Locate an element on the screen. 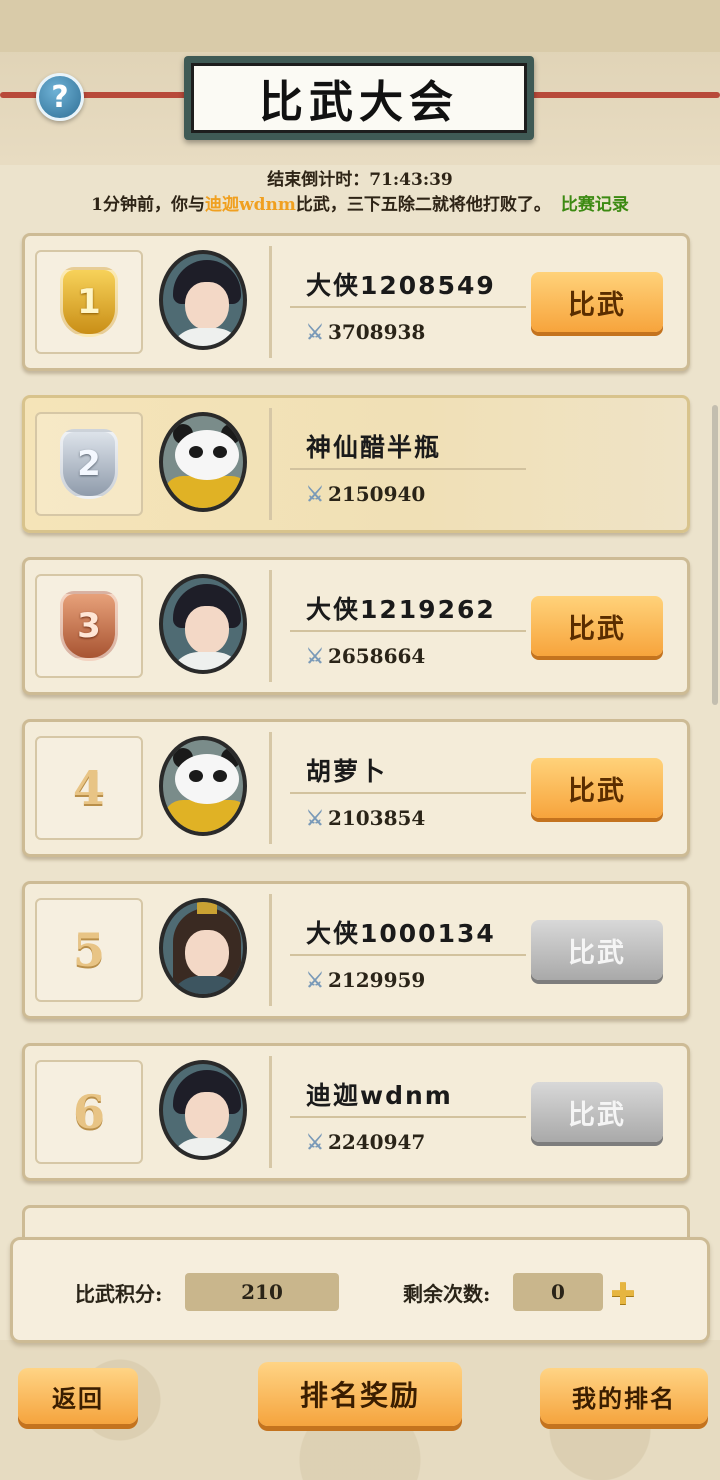 This screenshot has height=1480, width=720. battle-notice: 1分钟前，你与迪迦wdnm比武，三下五除二就将他打败了。 比赛记录 is located at coordinates (360, 202).